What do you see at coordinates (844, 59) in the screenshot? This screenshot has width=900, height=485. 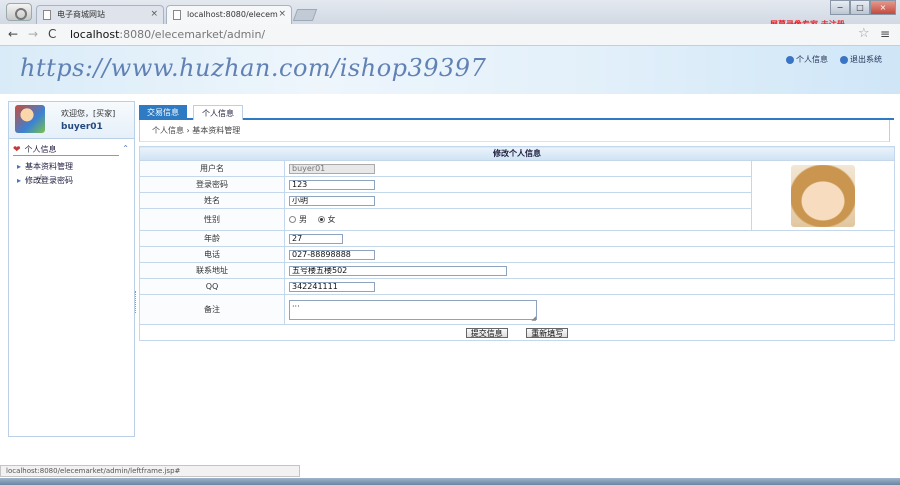 I see `help-icon` at bounding box center [844, 59].